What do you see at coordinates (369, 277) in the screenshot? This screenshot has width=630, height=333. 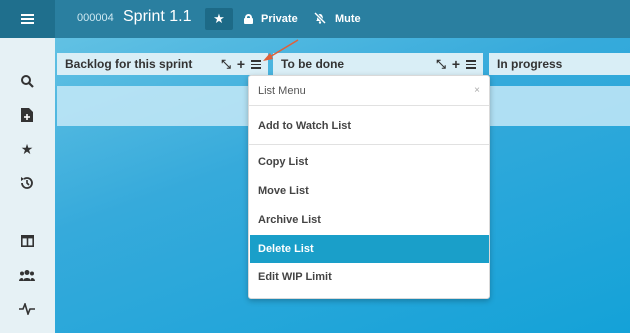 I see `menu-item-edit-wip-limit: Edit WIP Limit` at bounding box center [369, 277].